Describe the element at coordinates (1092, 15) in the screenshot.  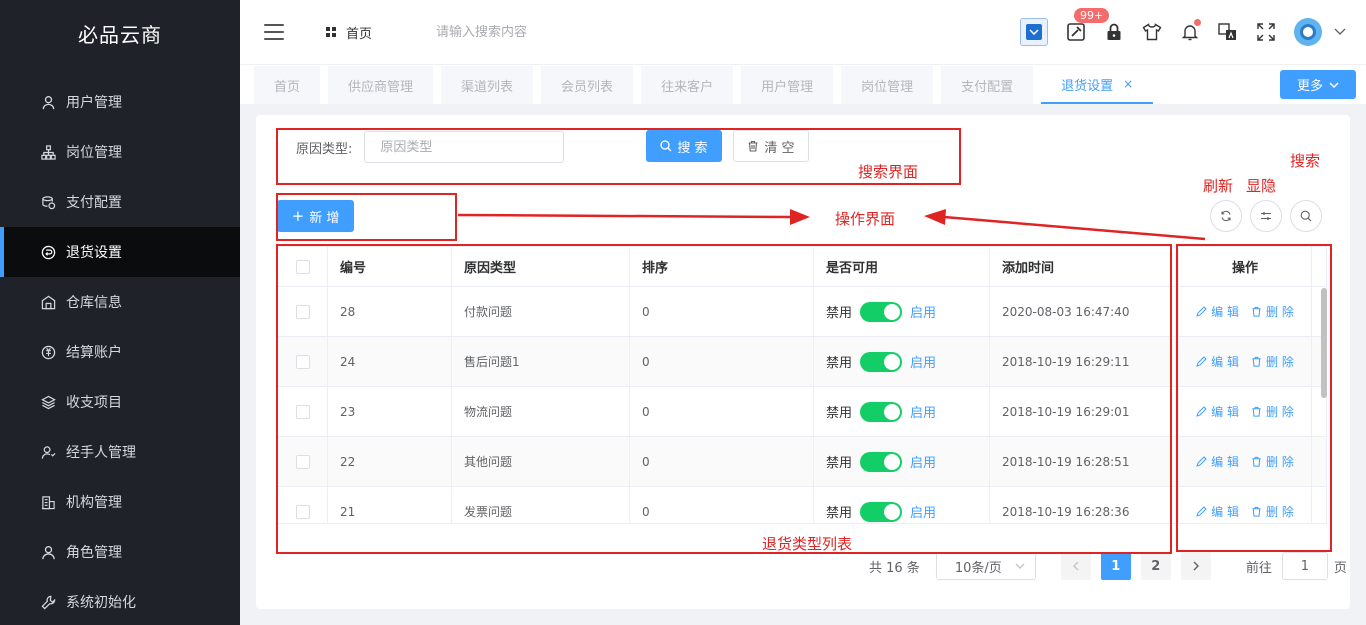
I see `notification-count-badge: 99+` at that location.